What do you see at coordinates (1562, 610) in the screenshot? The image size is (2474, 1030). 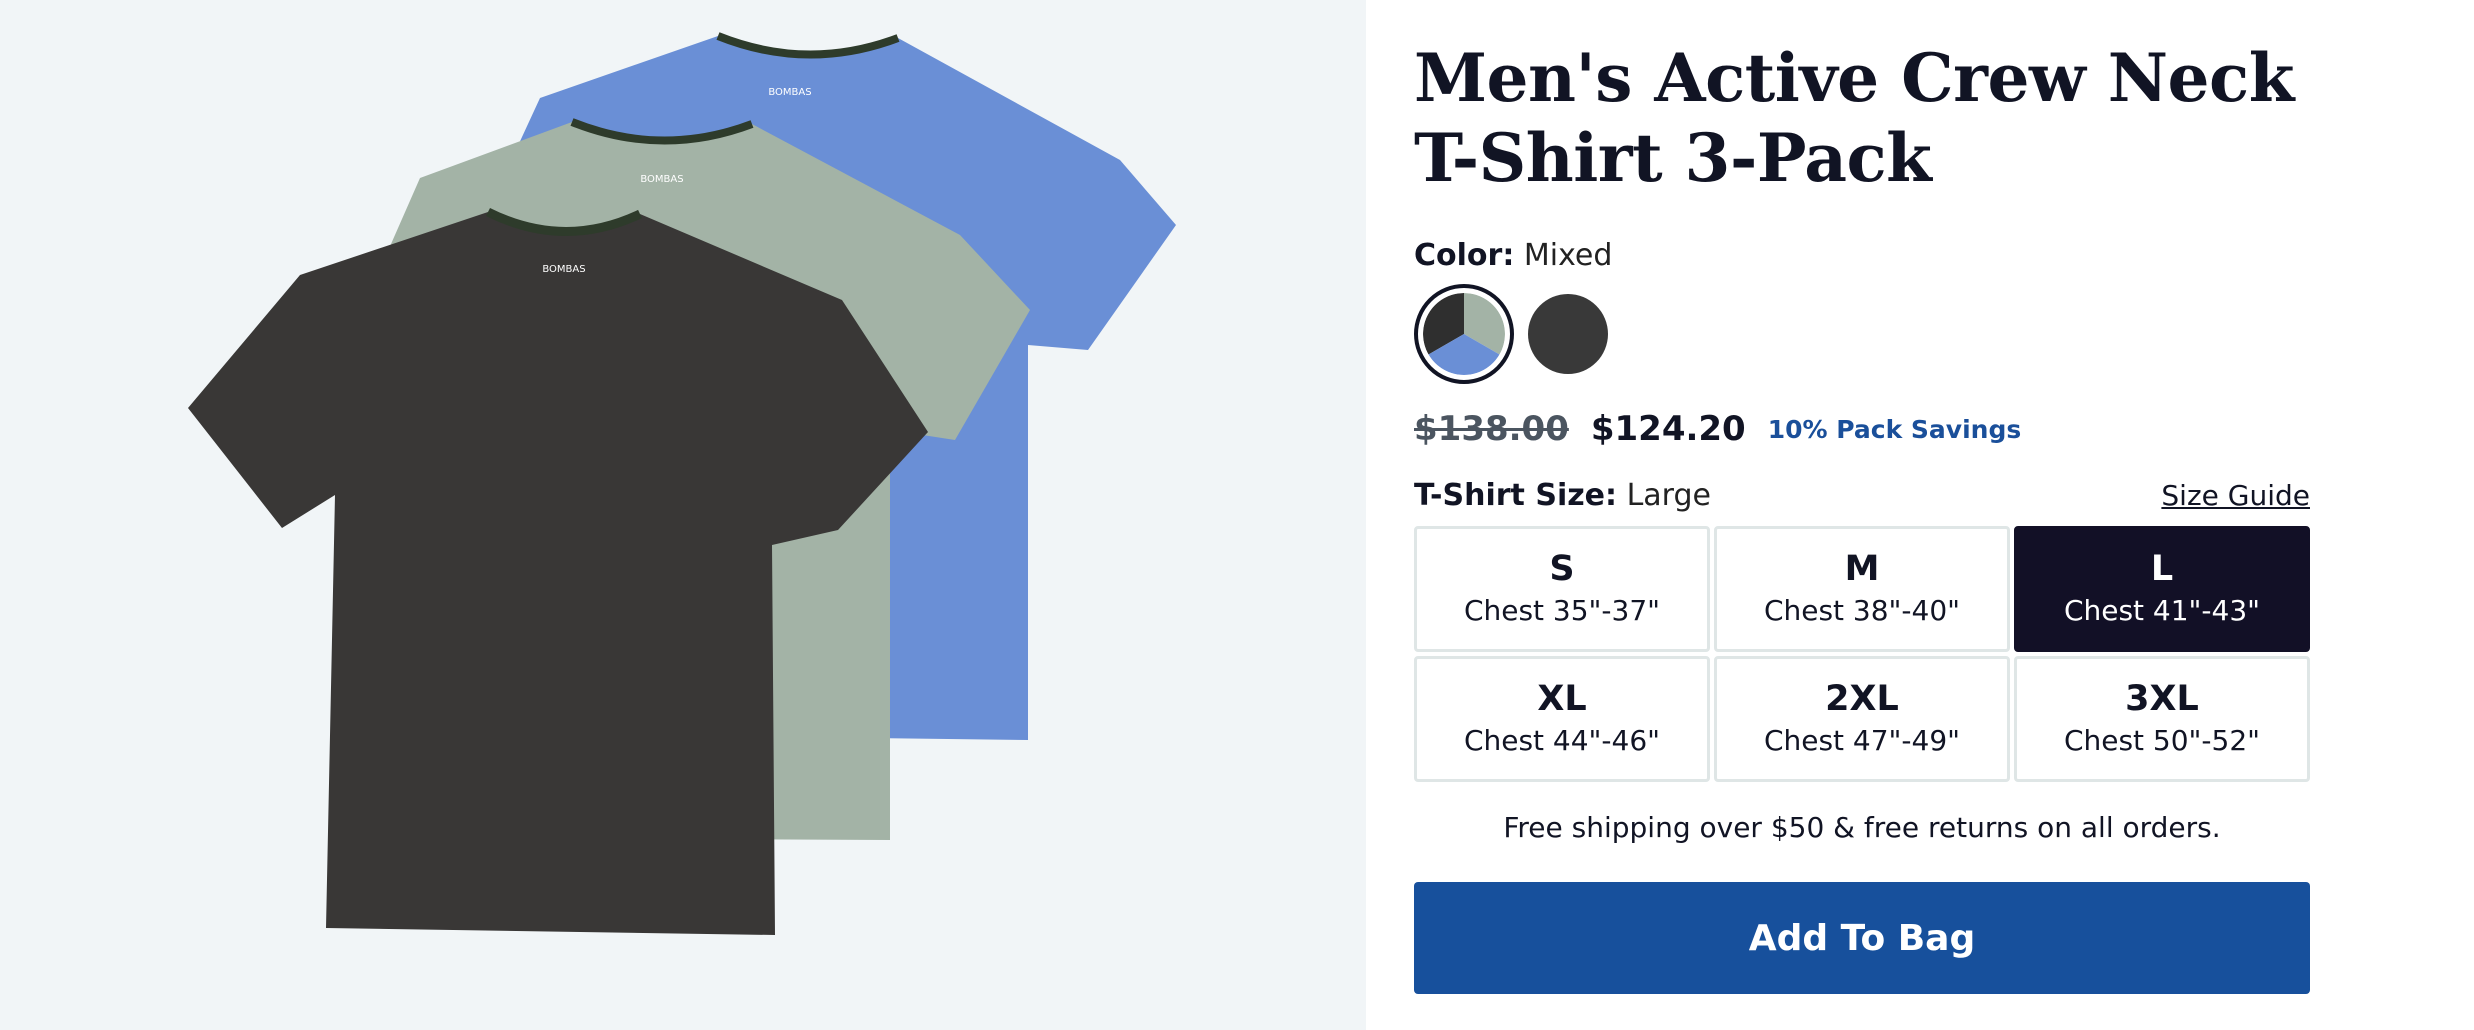 I see `size-chest: Chest 35"-37"` at bounding box center [1562, 610].